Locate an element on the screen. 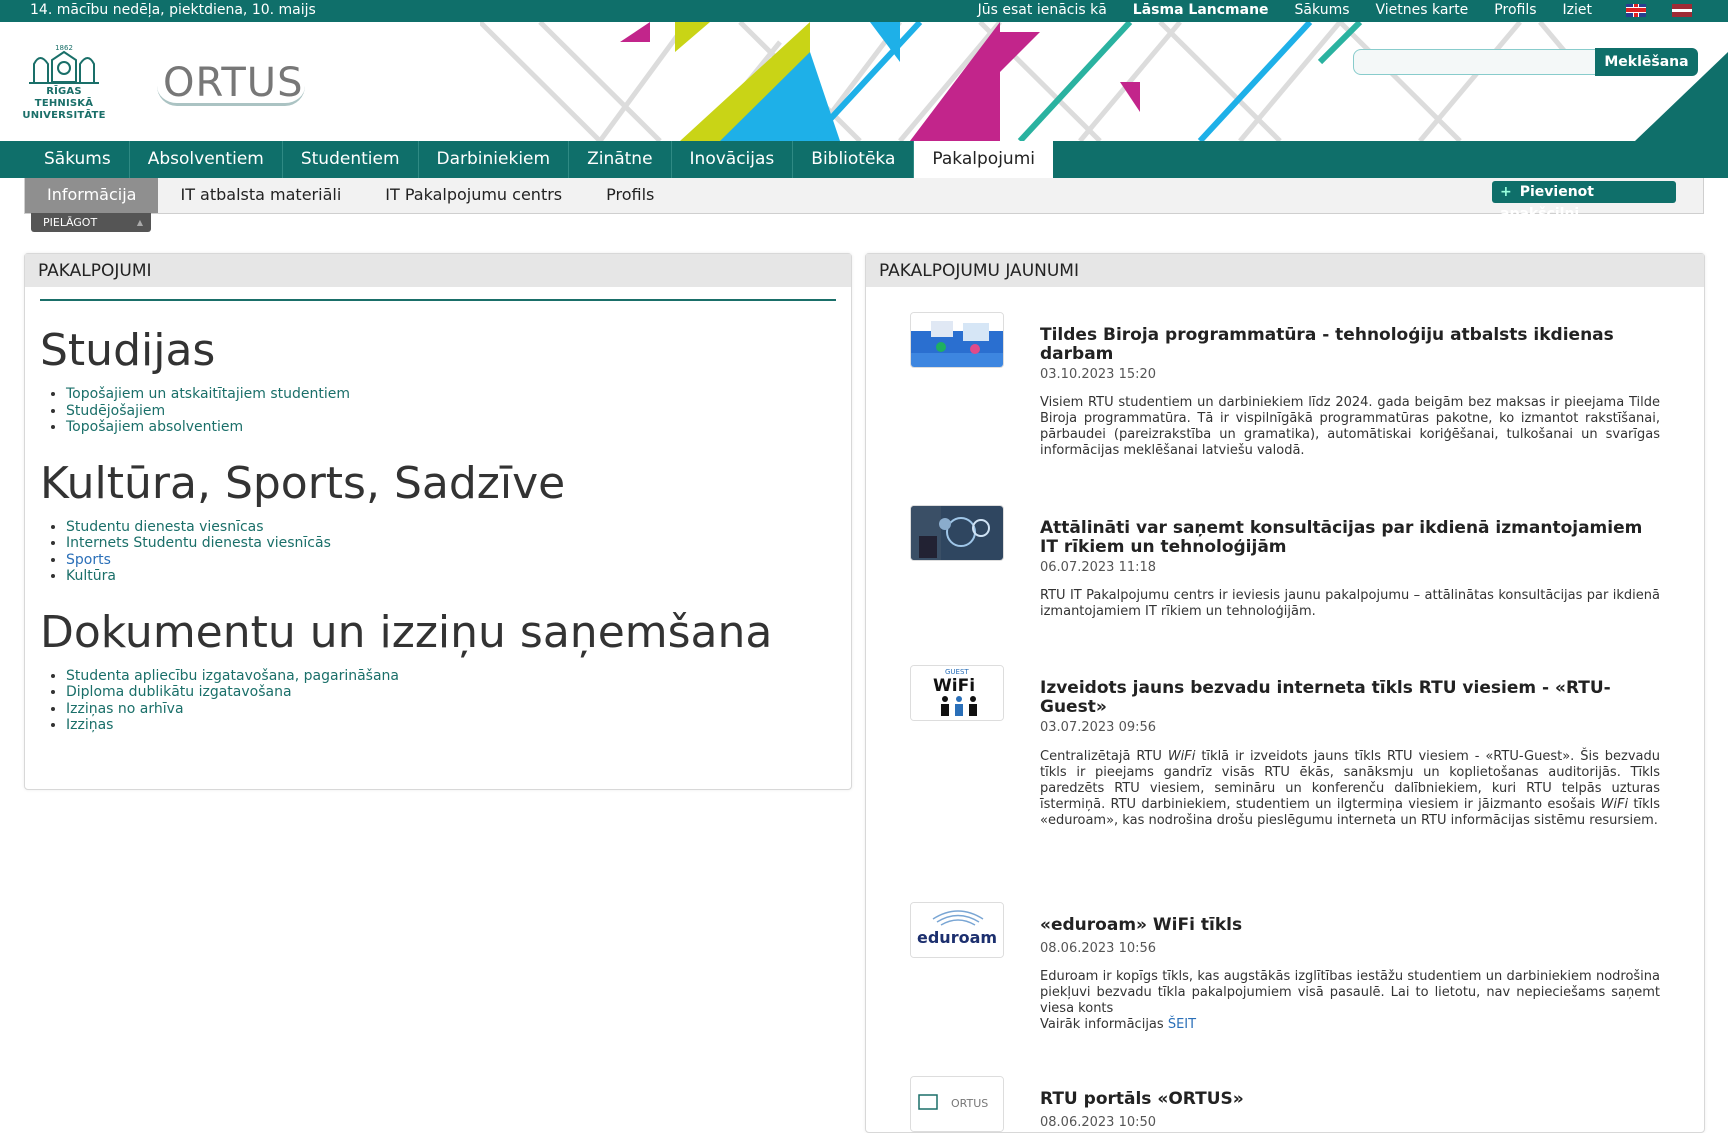 The width and height of the screenshot is (1728, 1133). news-date: 03.10.2023 15:20 is located at coordinates (1098, 374).